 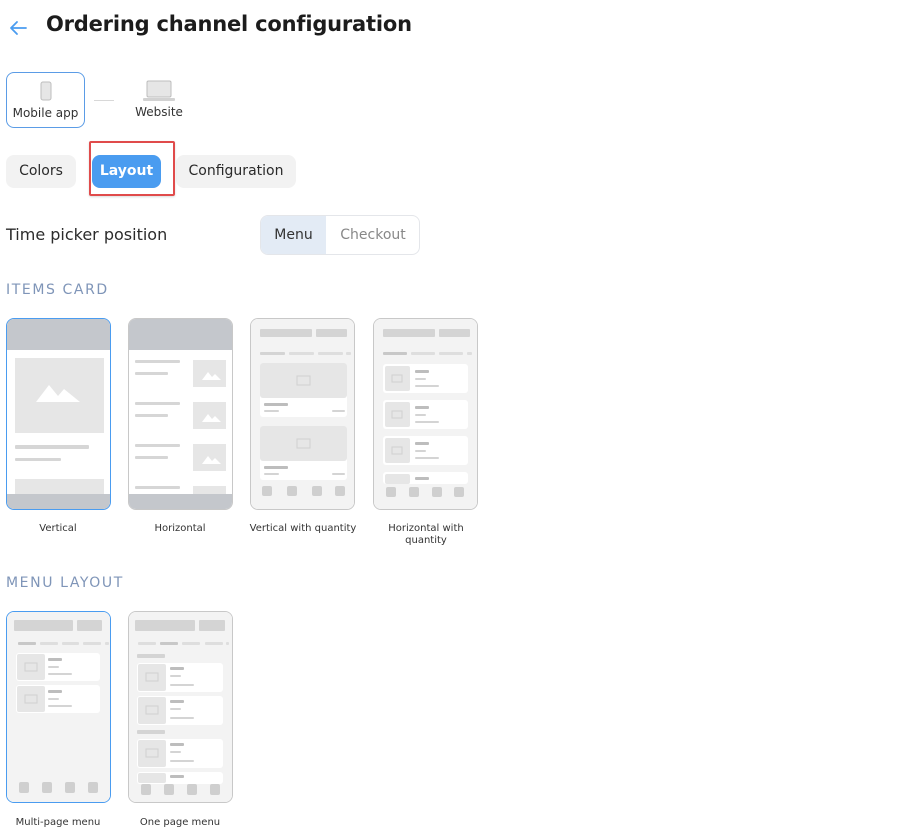 What do you see at coordinates (180, 822) in the screenshot?
I see `one-page-menu-label: One page menu` at bounding box center [180, 822].